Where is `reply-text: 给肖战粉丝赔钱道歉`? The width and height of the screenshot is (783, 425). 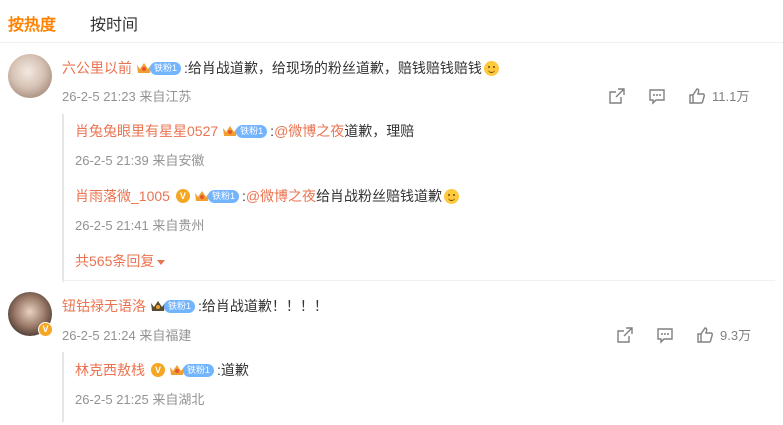
reply-text: 给肖战粉丝赔钱道歉 is located at coordinates (379, 196).